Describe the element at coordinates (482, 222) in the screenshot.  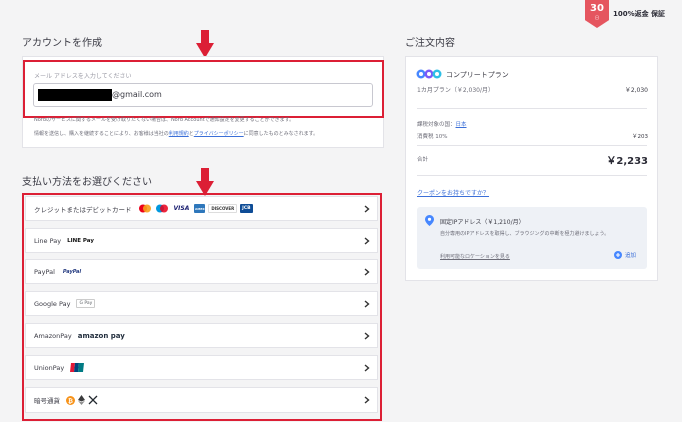
I see `addon-title: 固定IPアドレス（￥1,210/月）` at that location.